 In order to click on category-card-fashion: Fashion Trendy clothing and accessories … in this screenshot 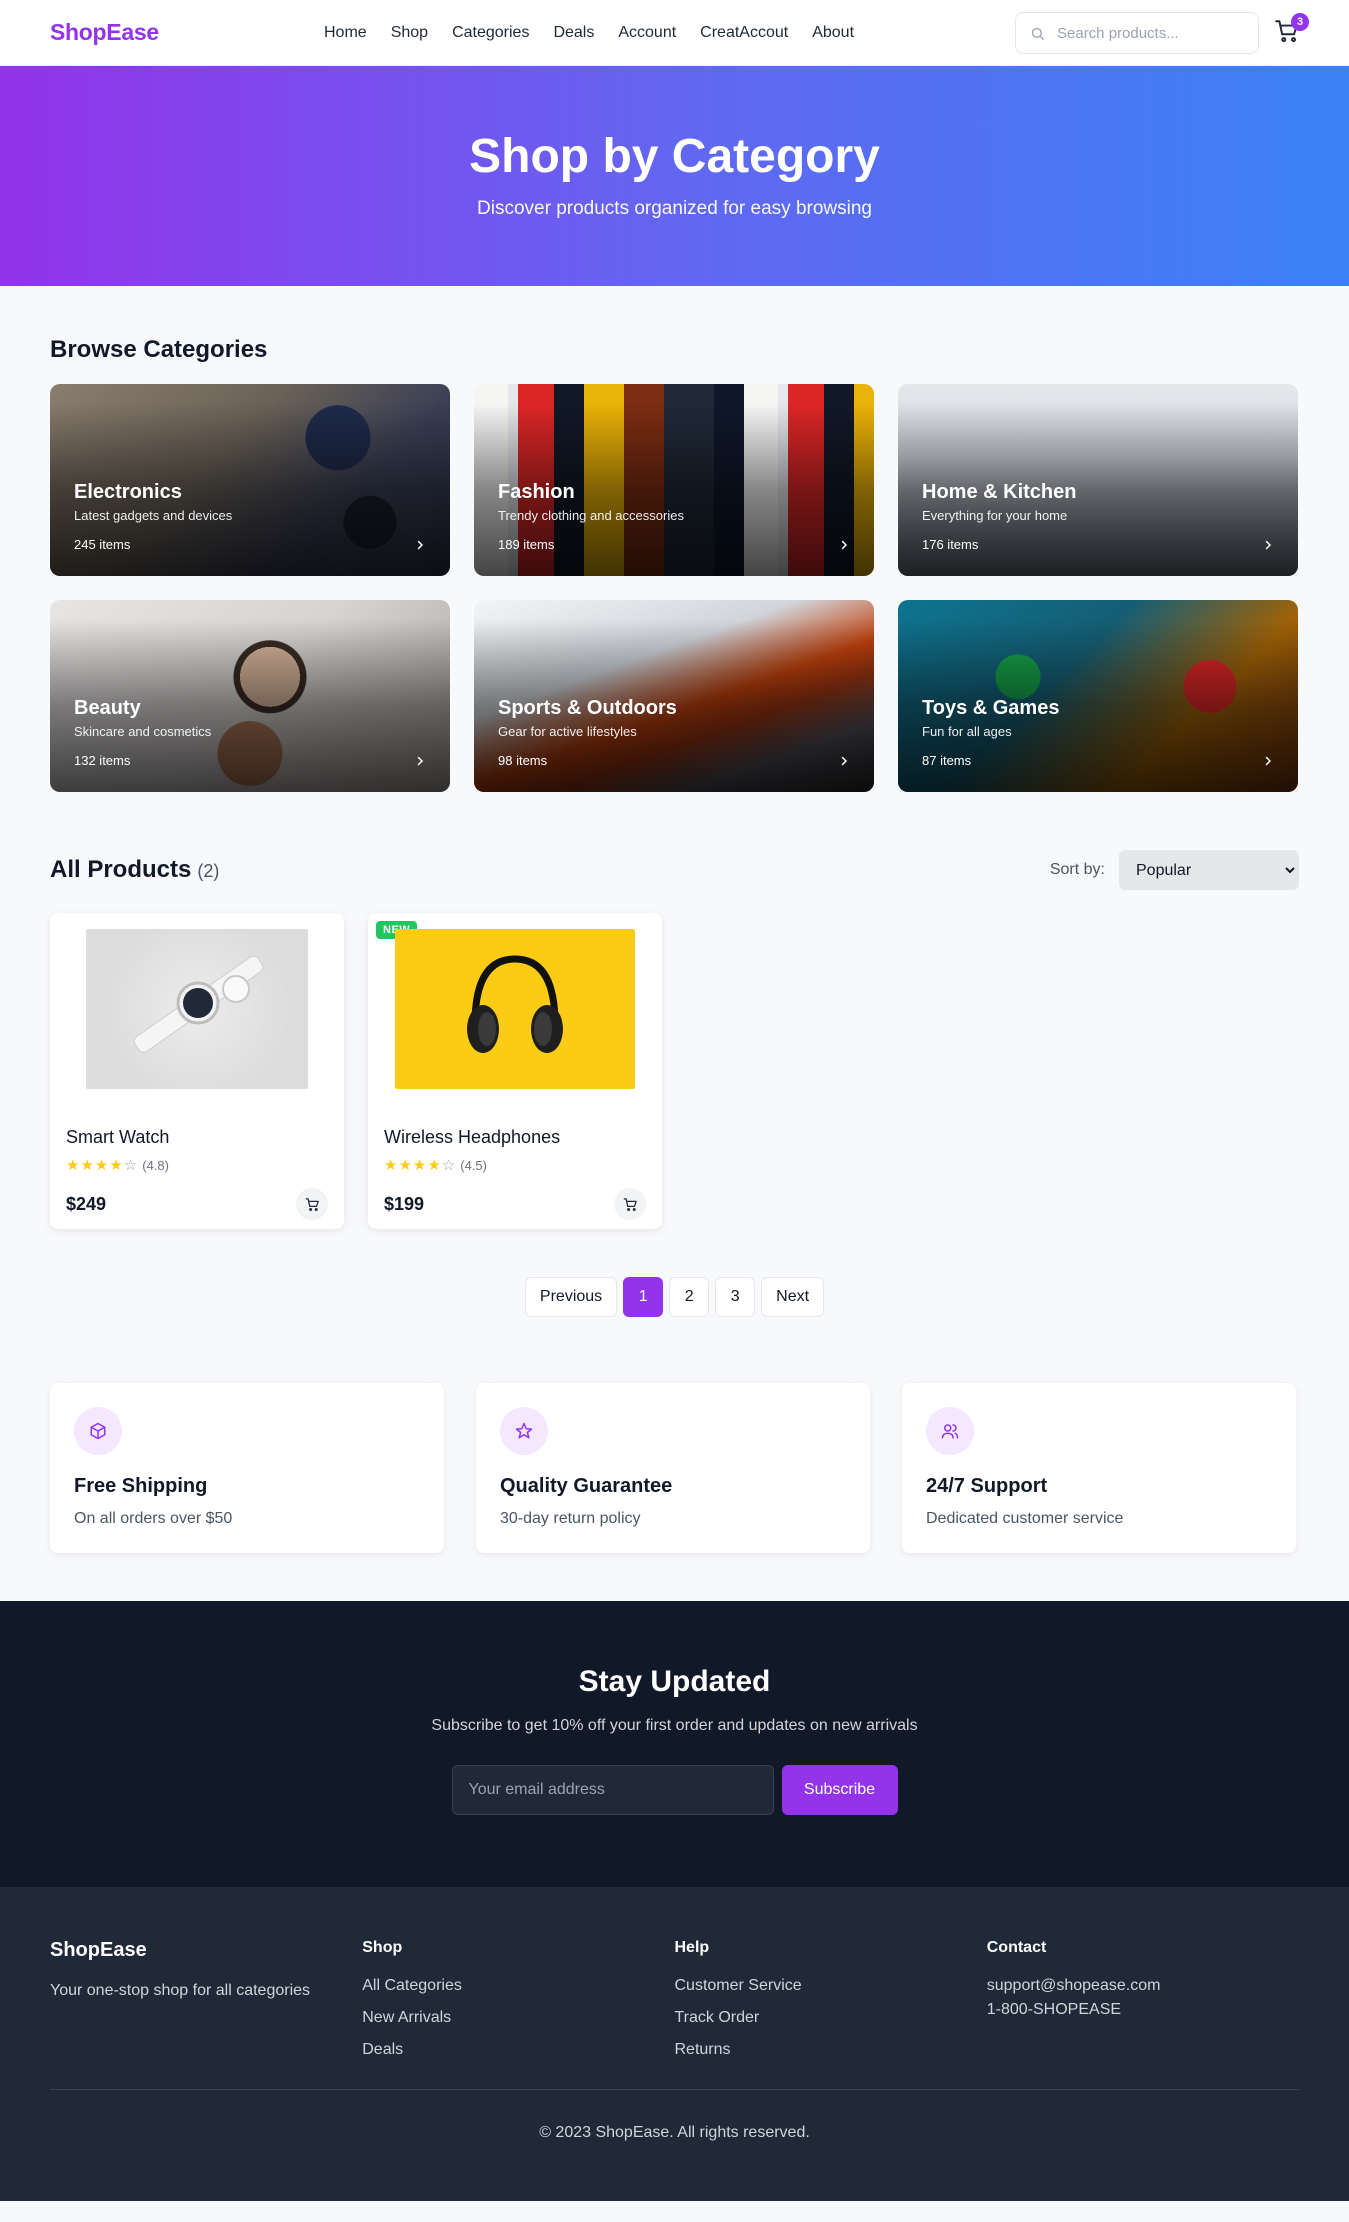, I will do `click(674, 480)`.